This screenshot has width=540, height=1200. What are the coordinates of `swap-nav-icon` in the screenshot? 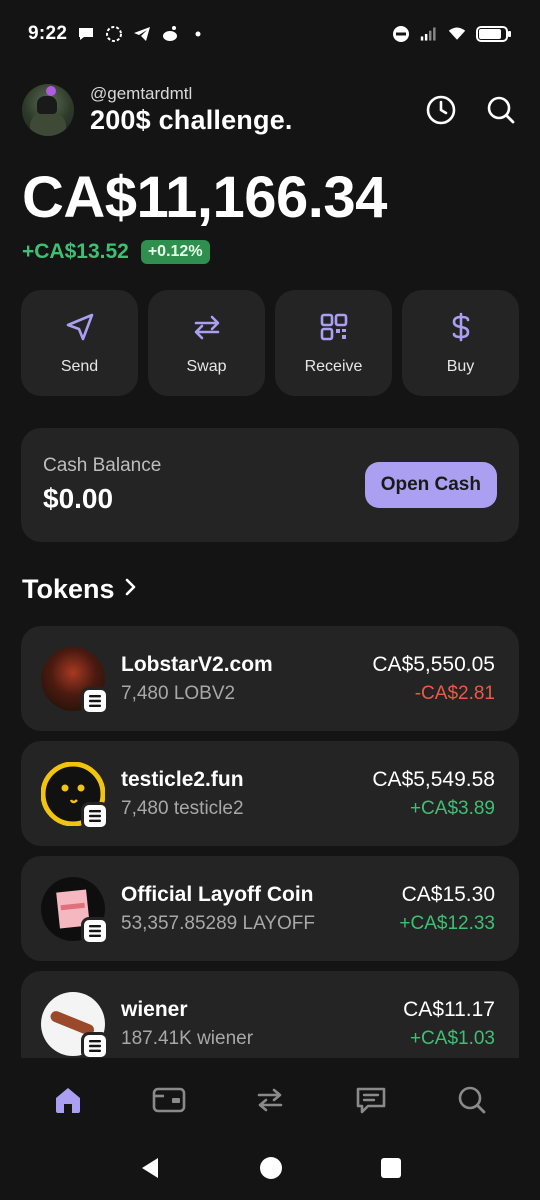 It's located at (270, 1100).